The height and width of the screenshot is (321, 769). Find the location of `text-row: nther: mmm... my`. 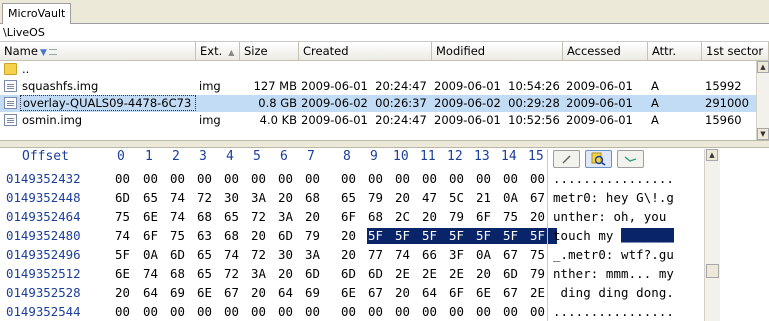

text-row: nther: mmm... my is located at coordinates (613, 274).